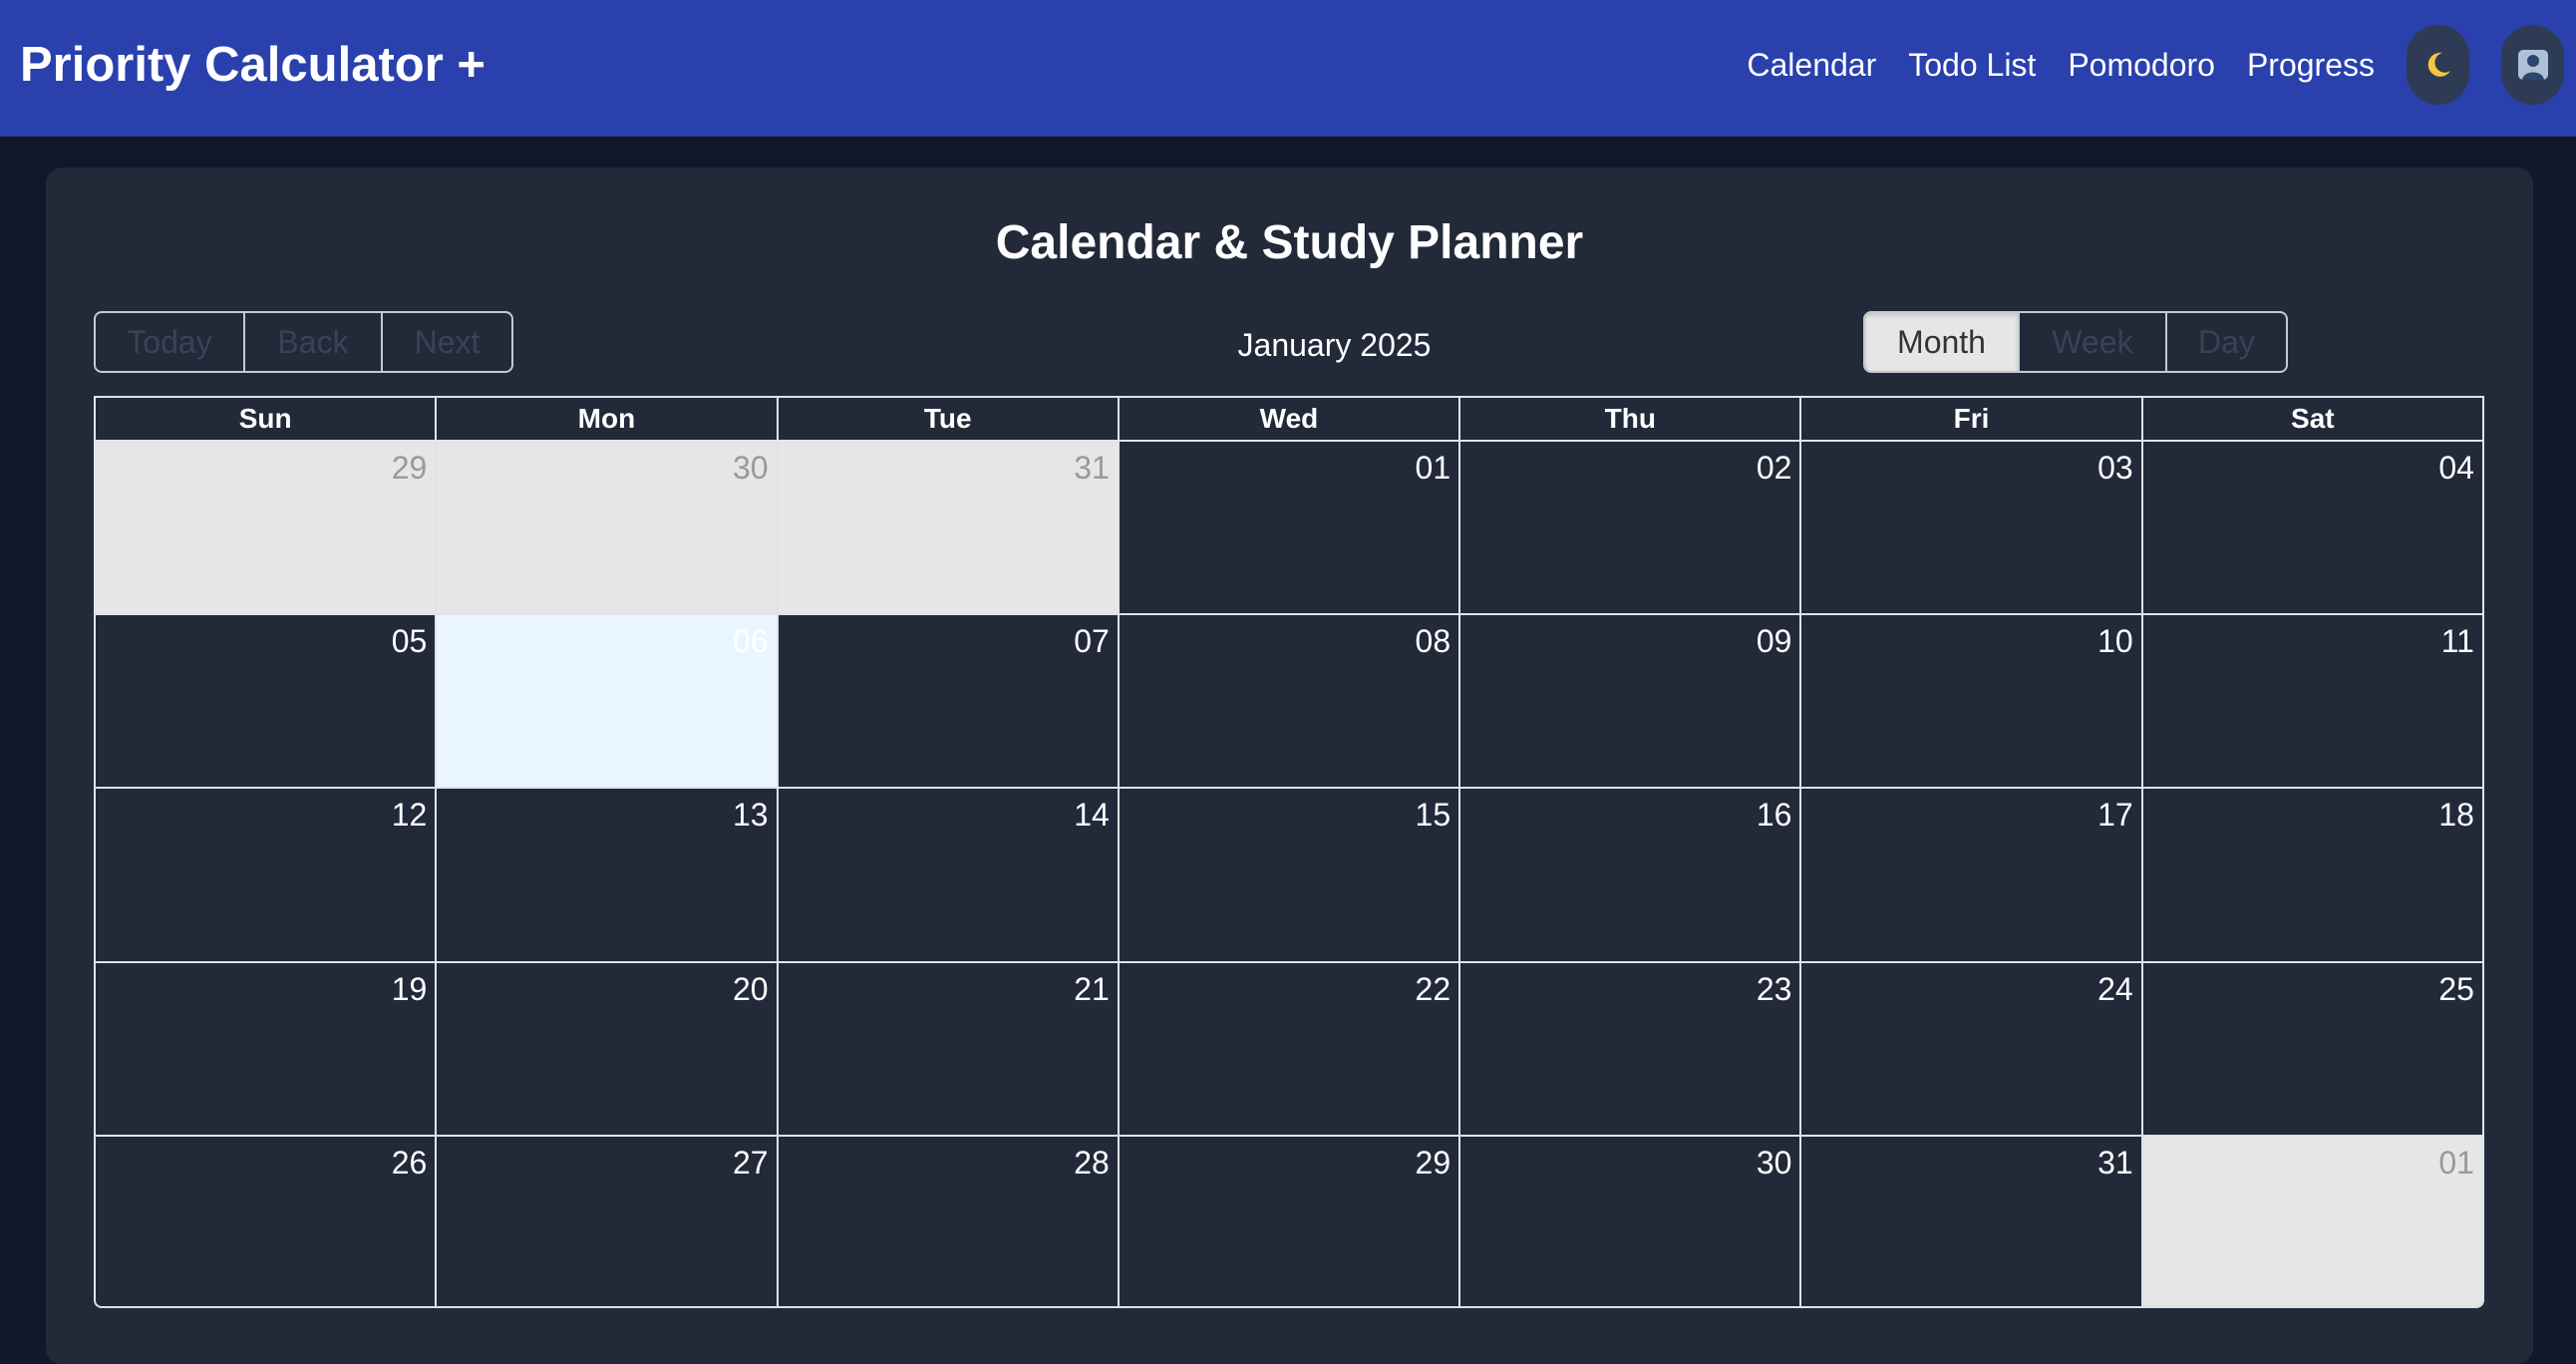 This screenshot has width=2576, height=1364. What do you see at coordinates (1433, 815) in the screenshot?
I see `day-number: 15` at bounding box center [1433, 815].